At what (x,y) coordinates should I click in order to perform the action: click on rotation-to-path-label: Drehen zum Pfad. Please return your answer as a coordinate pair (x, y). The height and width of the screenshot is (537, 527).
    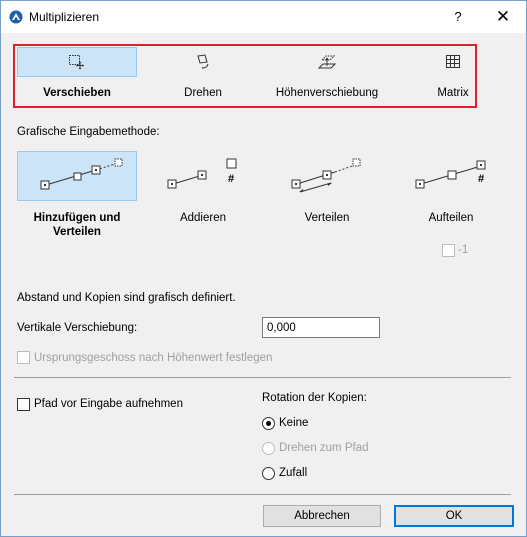
    Looking at the image, I should click on (324, 448).